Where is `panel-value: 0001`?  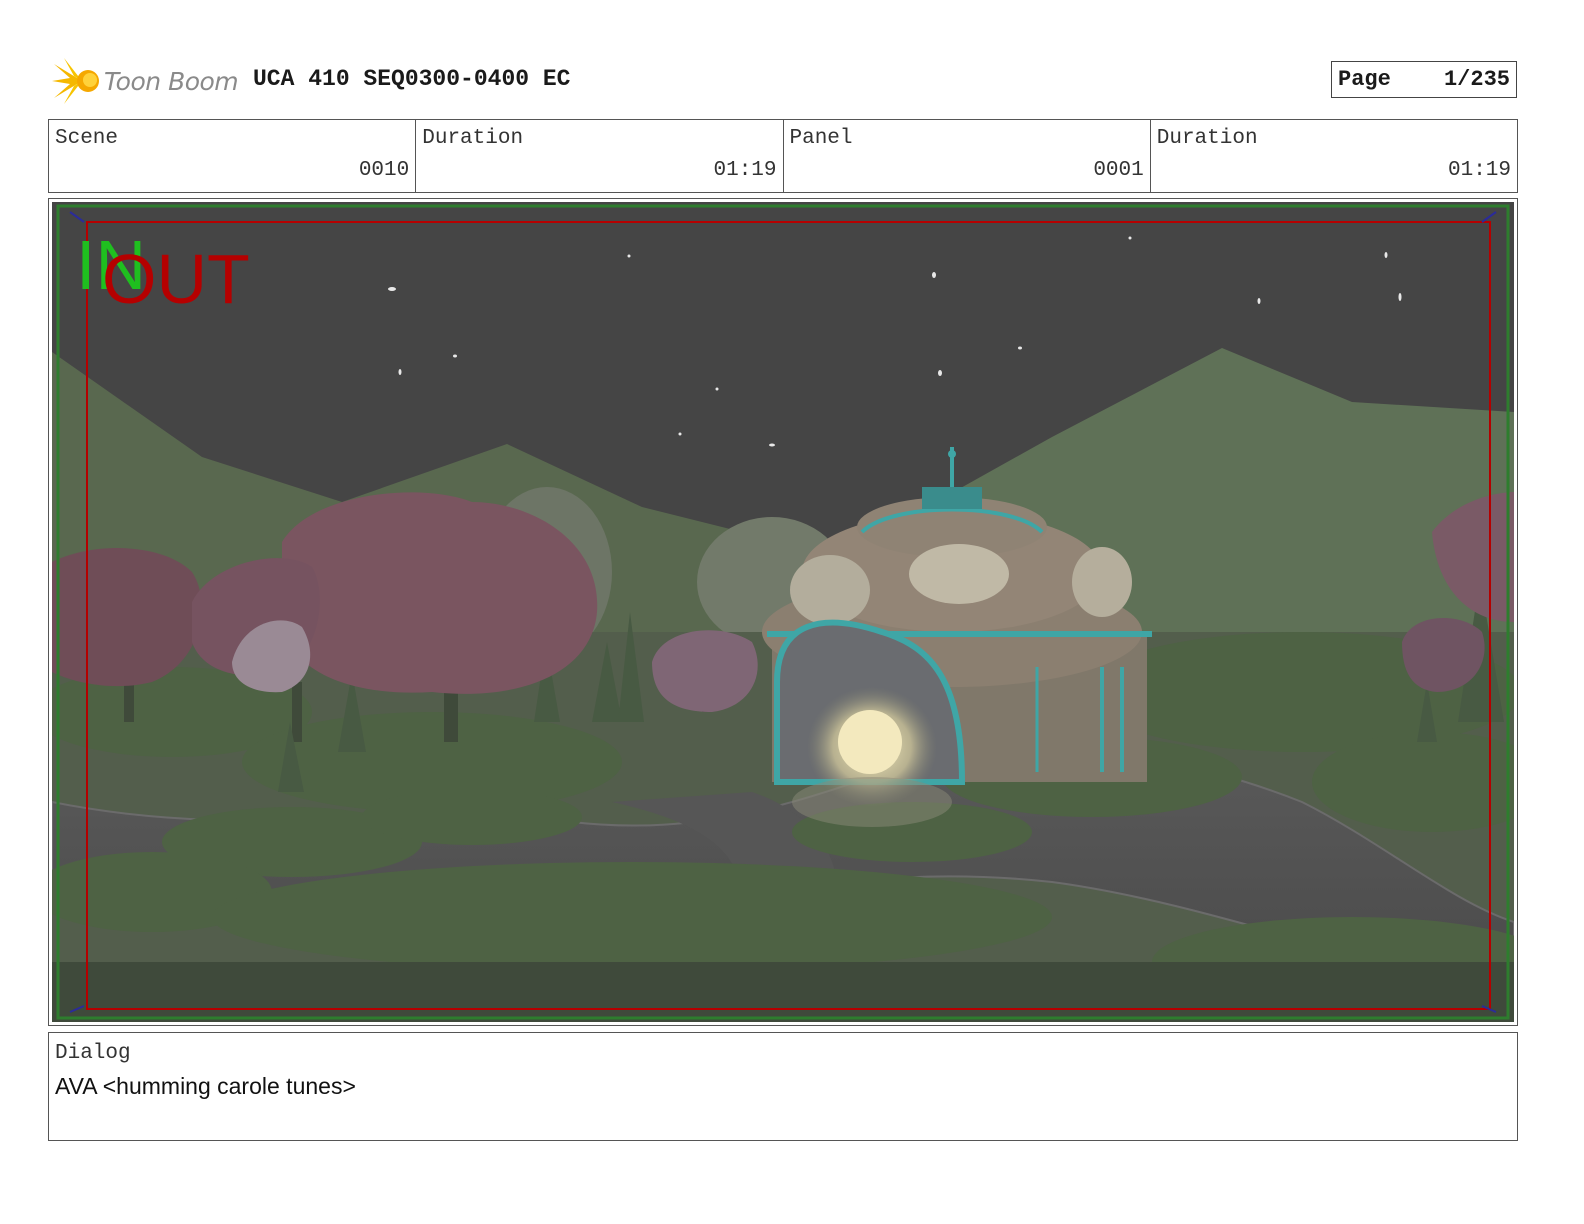
panel-value: 0001 is located at coordinates (1118, 170).